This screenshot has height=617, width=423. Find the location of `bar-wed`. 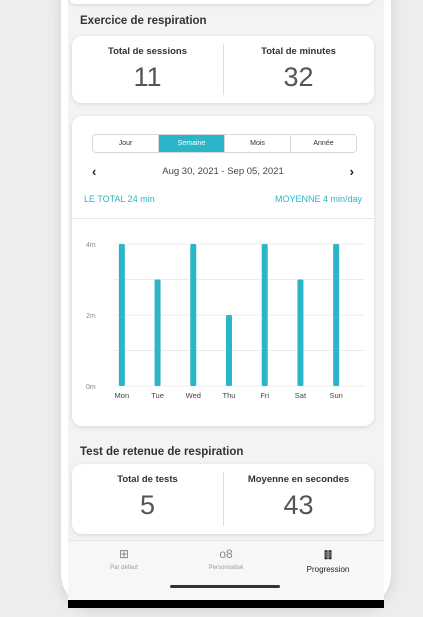

bar-wed is located at coordinates (193, 315).